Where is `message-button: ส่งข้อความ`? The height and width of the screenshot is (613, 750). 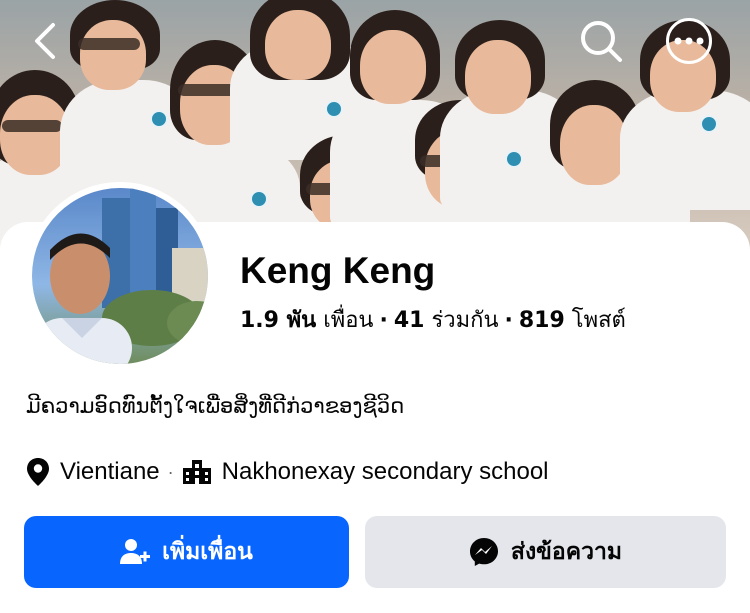 message-button: ส่งข้อความ is located at coordinates (545, 552).